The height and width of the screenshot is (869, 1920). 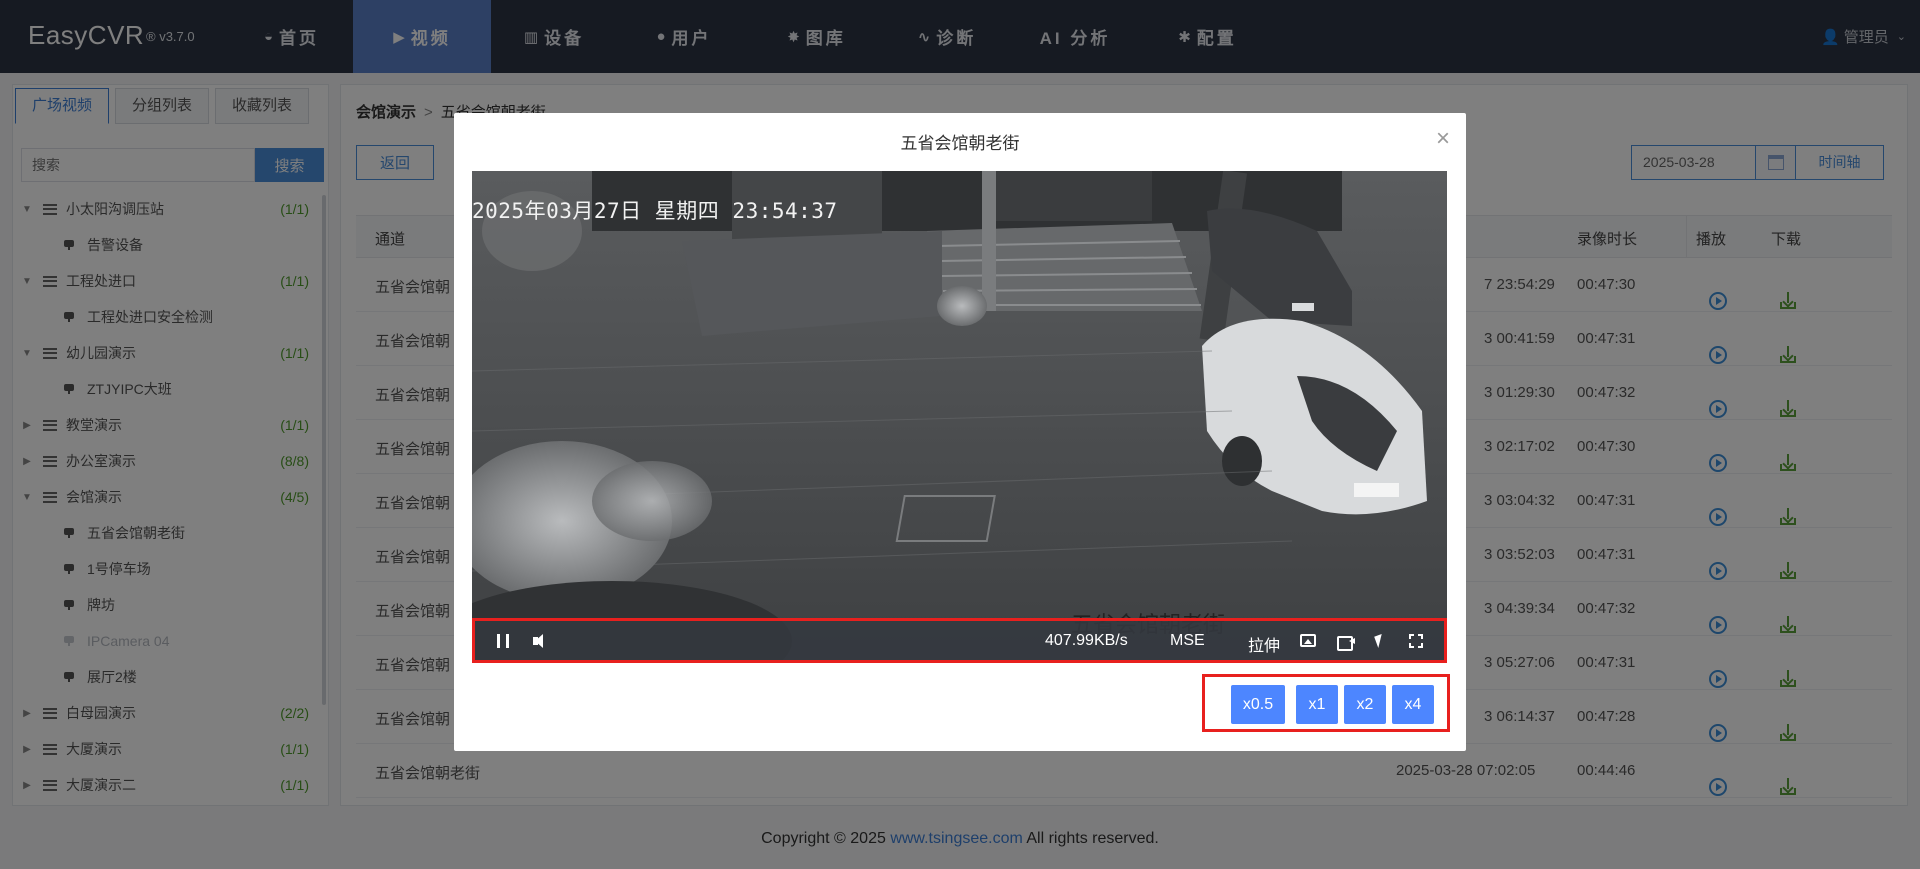 What do you see at coordinates (1086, 640) in the screenshot?
I see `bitrate-label: 407.99KB/s` at bounding box center [1086, 640].